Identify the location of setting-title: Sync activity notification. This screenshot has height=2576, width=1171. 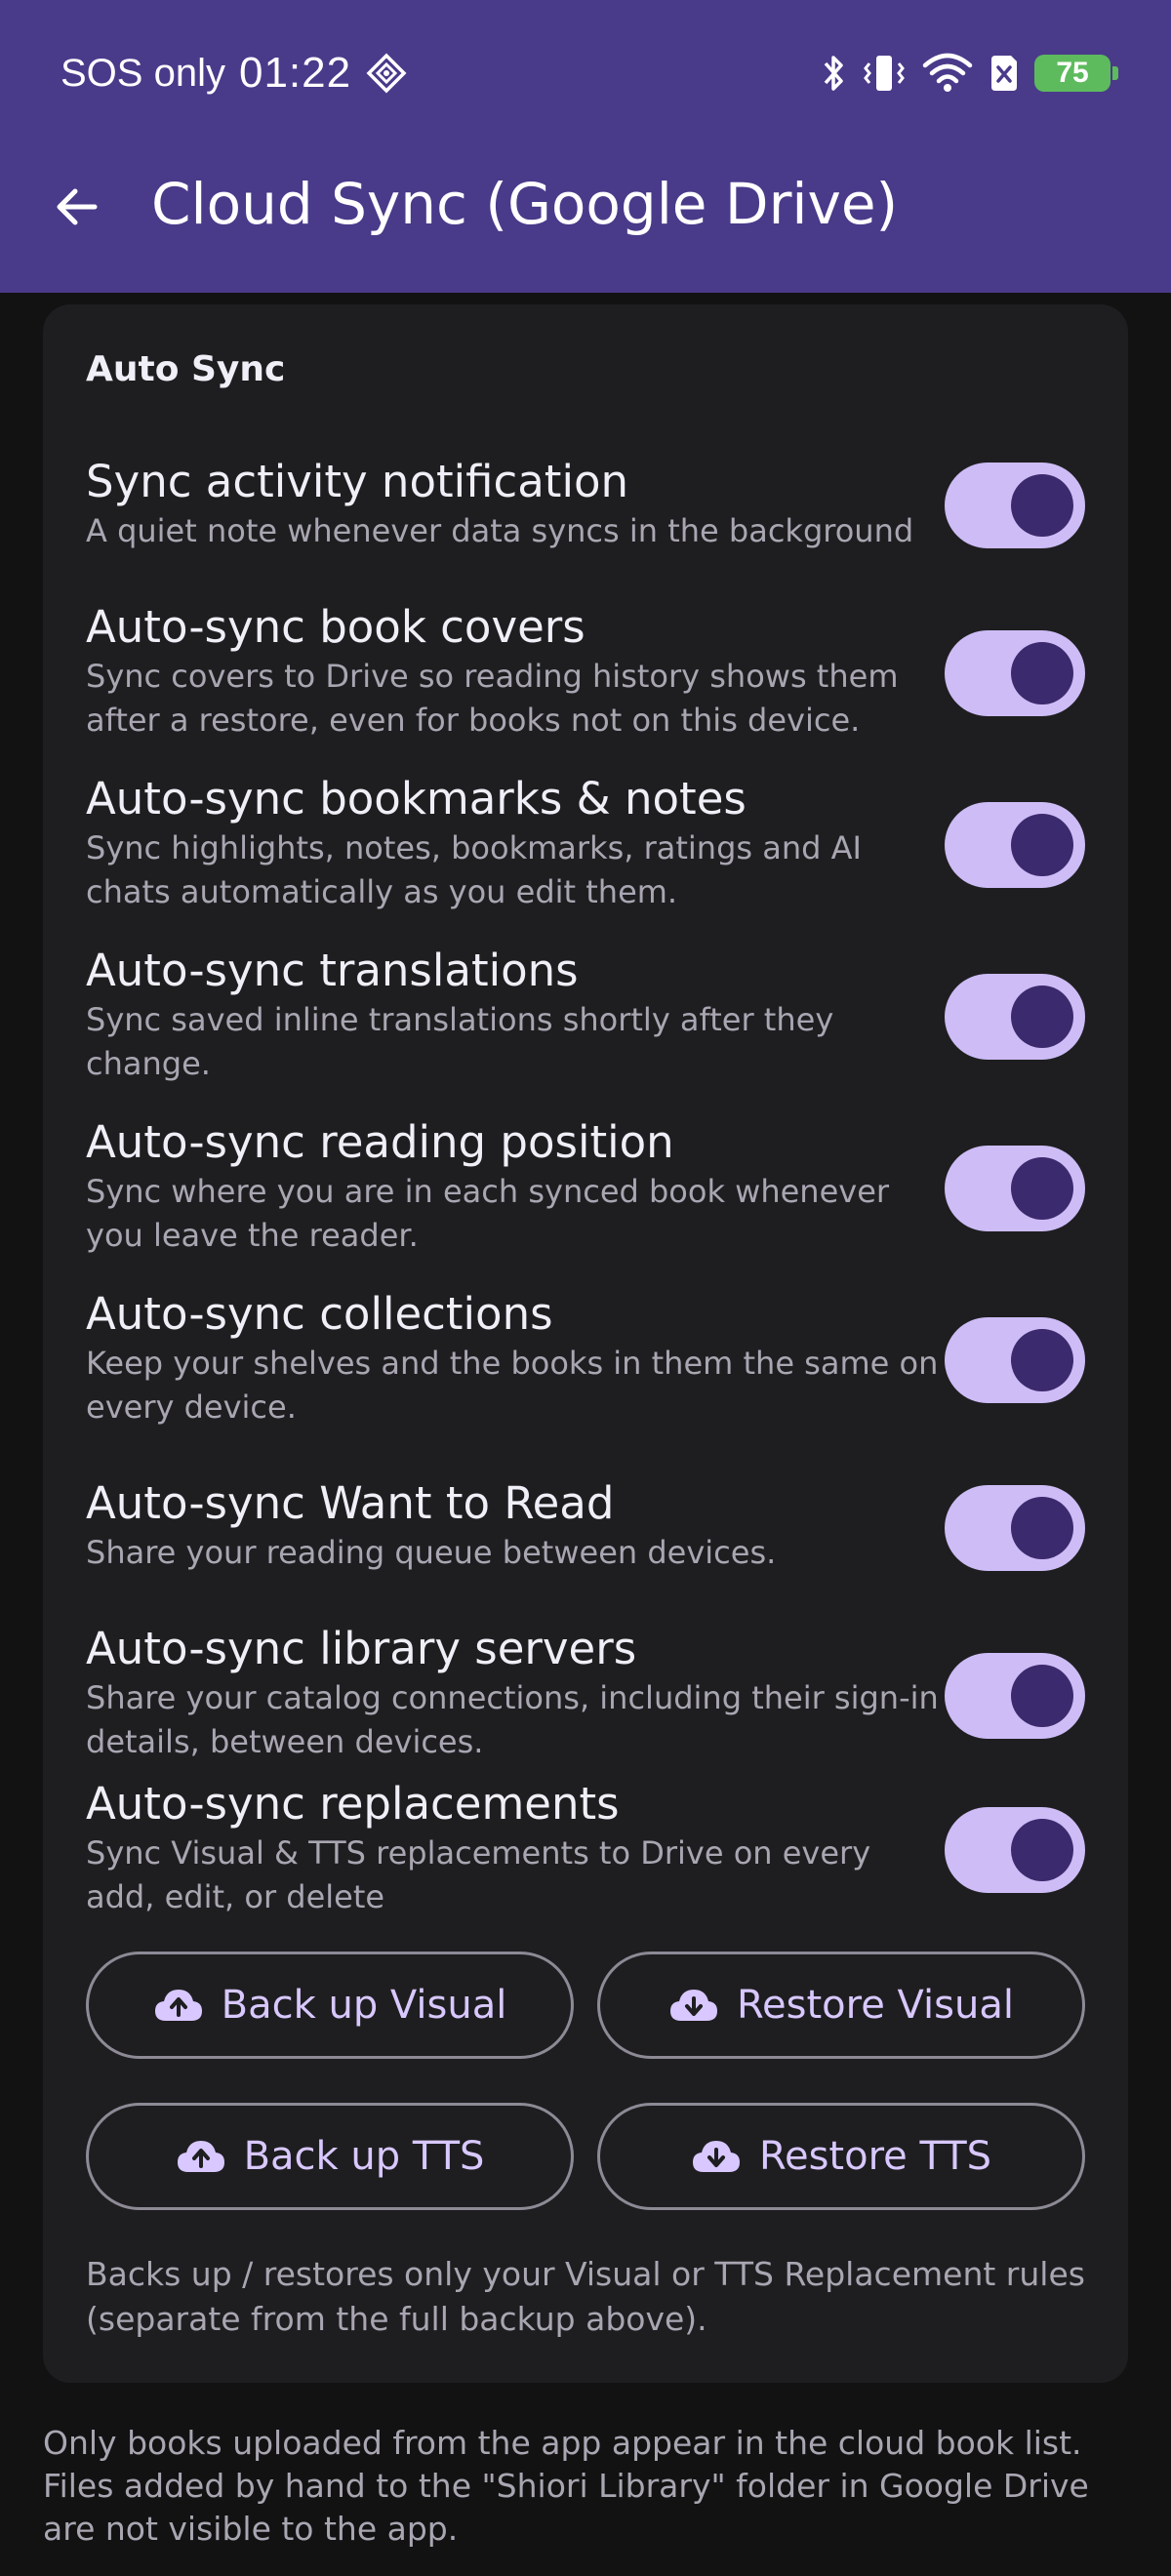
(357, 481).